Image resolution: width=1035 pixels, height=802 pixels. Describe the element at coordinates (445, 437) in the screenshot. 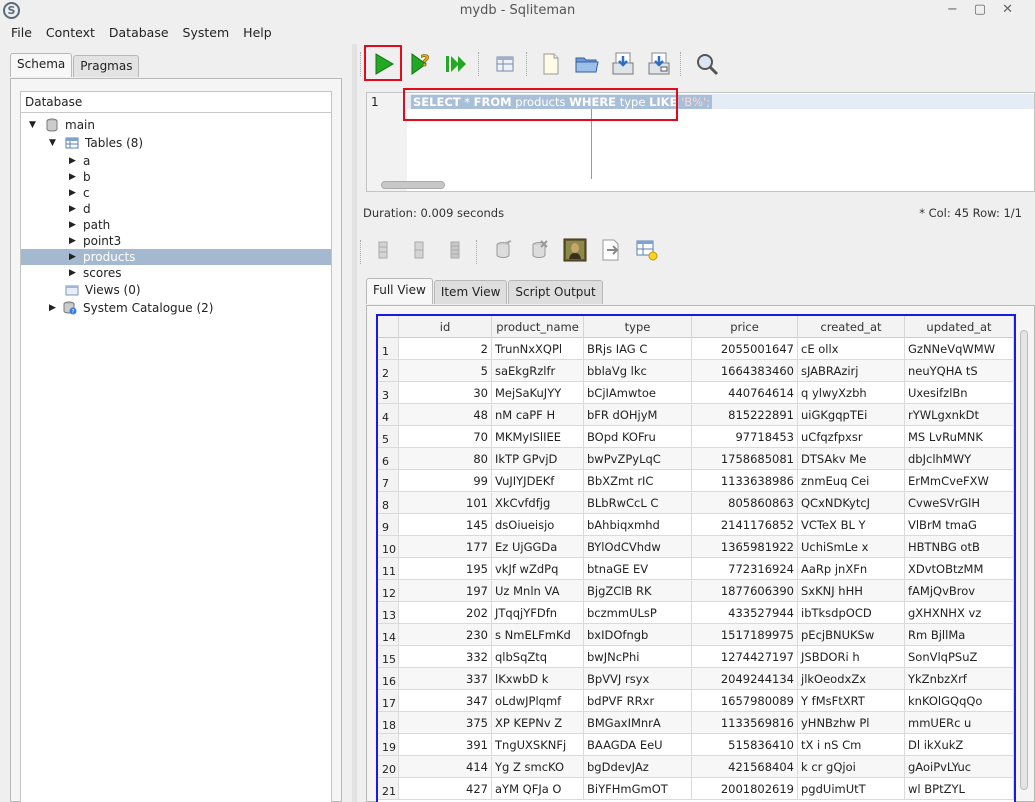

I see `cell-id: 70` at that location.